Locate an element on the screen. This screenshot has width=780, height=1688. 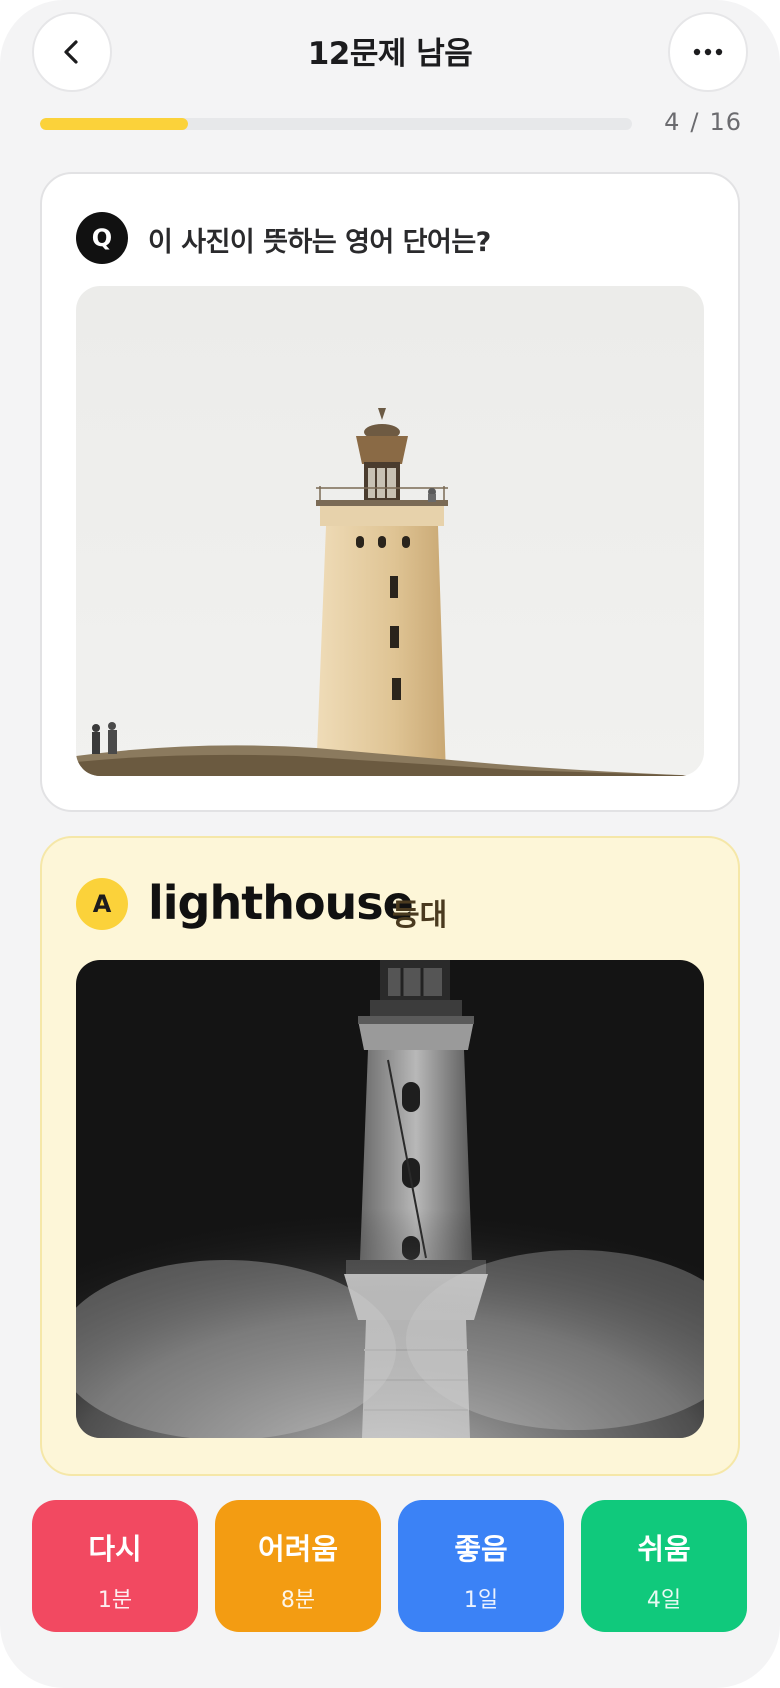
more-horizontal-icon is located at coordinates (708, 52).